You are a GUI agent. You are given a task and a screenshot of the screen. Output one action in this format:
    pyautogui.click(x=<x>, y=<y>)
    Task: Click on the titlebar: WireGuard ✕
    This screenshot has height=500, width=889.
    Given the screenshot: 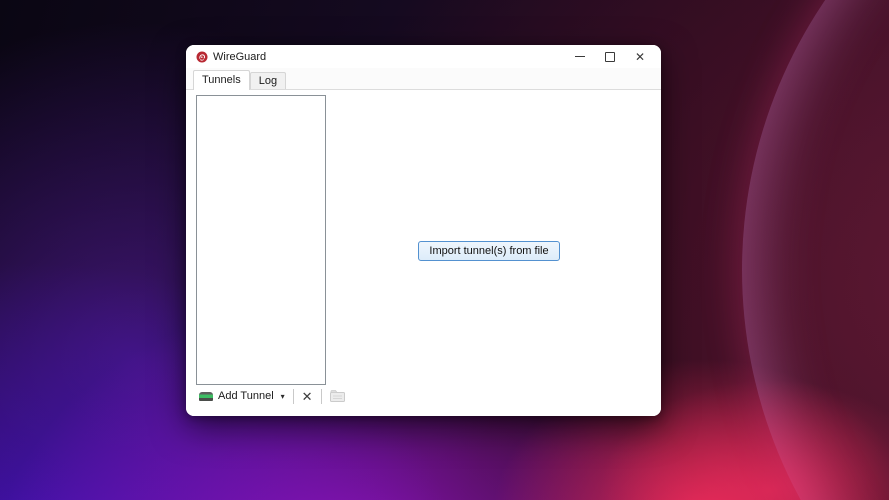 What is the action you would take?
    pyautogui.click(x=423, y=56)
    